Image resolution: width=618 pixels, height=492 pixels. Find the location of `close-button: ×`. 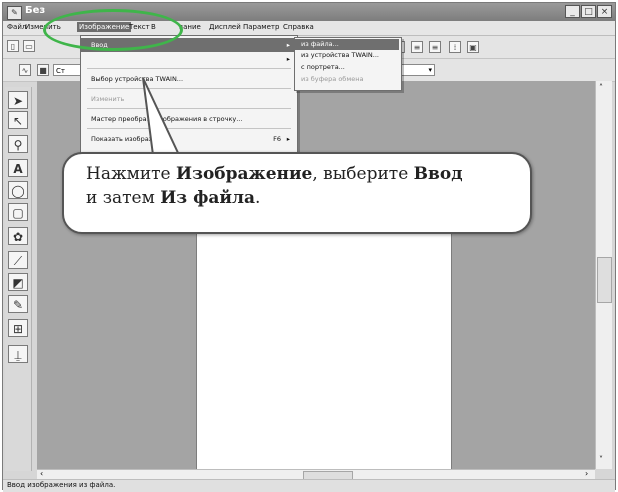

close-button: × is located at coordinates (604, 11).